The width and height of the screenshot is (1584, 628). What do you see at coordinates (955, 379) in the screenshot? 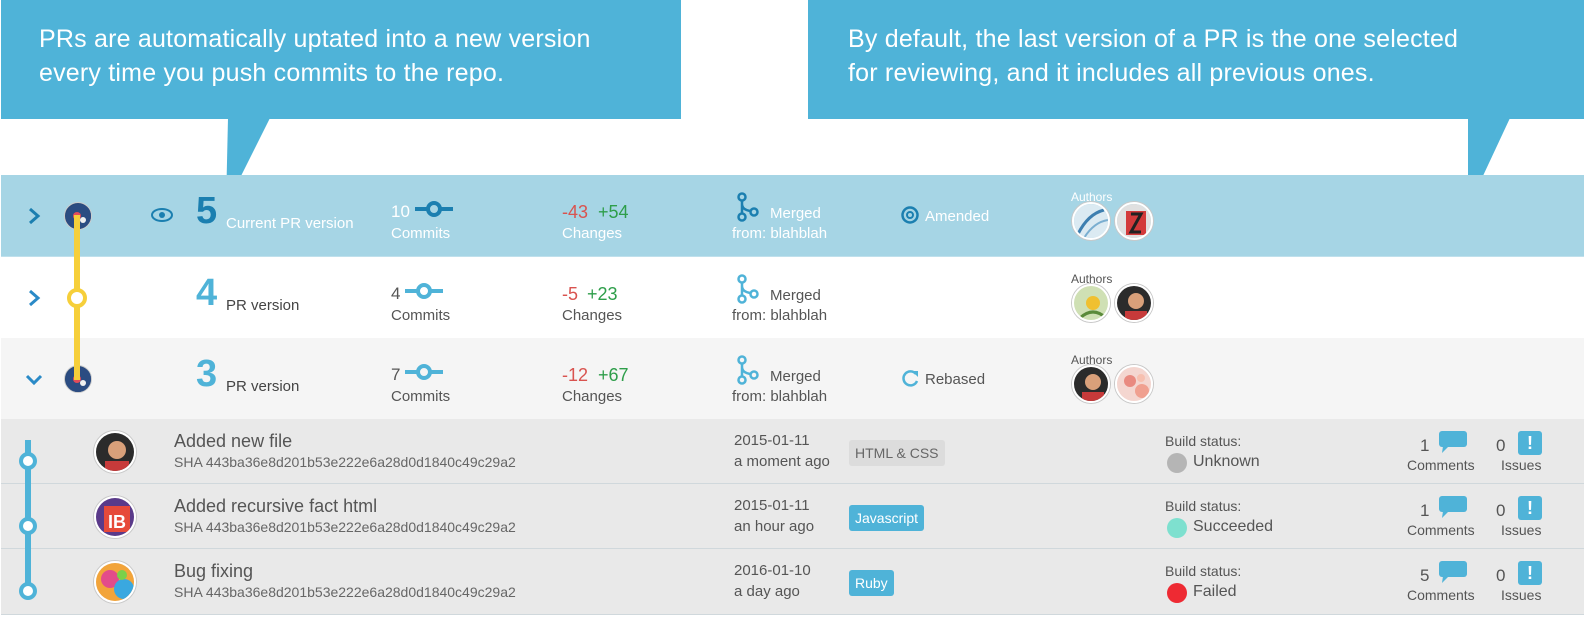
I see `version-status: Rebased` at bounding box center [955, 379].